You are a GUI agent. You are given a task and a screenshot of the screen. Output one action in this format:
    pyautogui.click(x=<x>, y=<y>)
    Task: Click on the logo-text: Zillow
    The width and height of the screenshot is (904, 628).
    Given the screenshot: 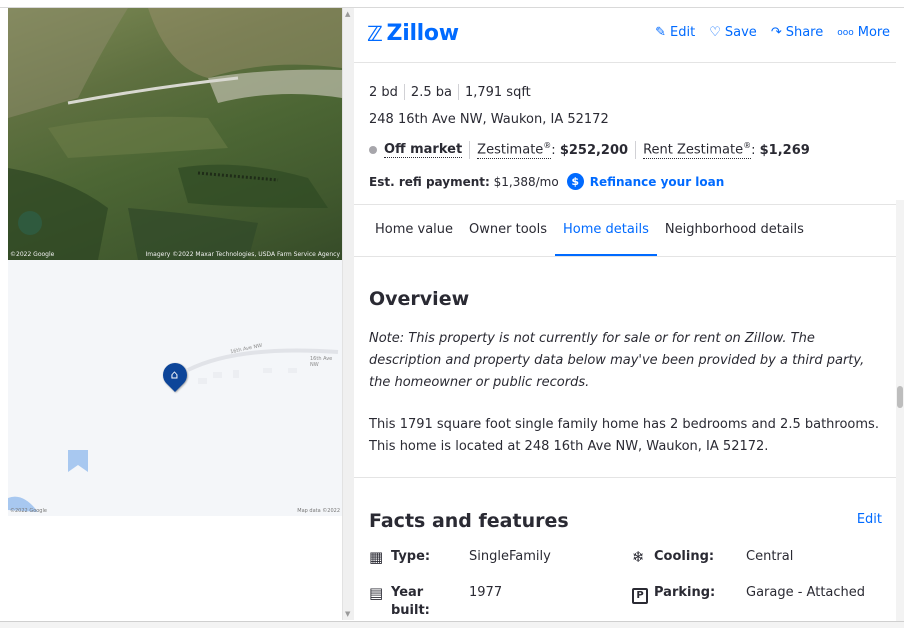 What is the action you would take?
    pyautogui.click(x=423, y=33)
    